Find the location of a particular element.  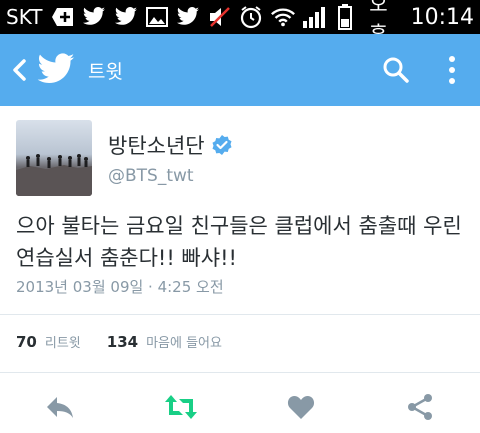

battery-icon is located at coordinates (346, 17).